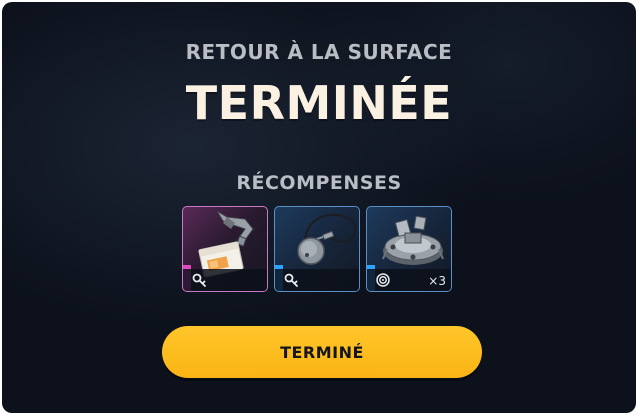 The image size is (640, 417). I want to click on target-icon, so click(383, 280).